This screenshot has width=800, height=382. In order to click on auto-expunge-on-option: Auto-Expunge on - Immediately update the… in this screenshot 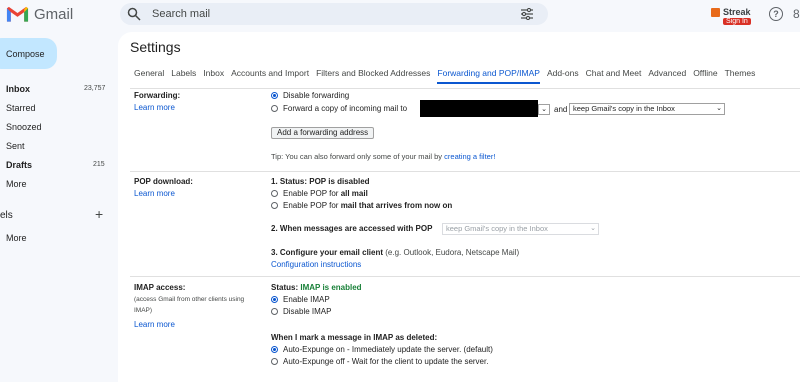, I will do `click(382, 349)`.